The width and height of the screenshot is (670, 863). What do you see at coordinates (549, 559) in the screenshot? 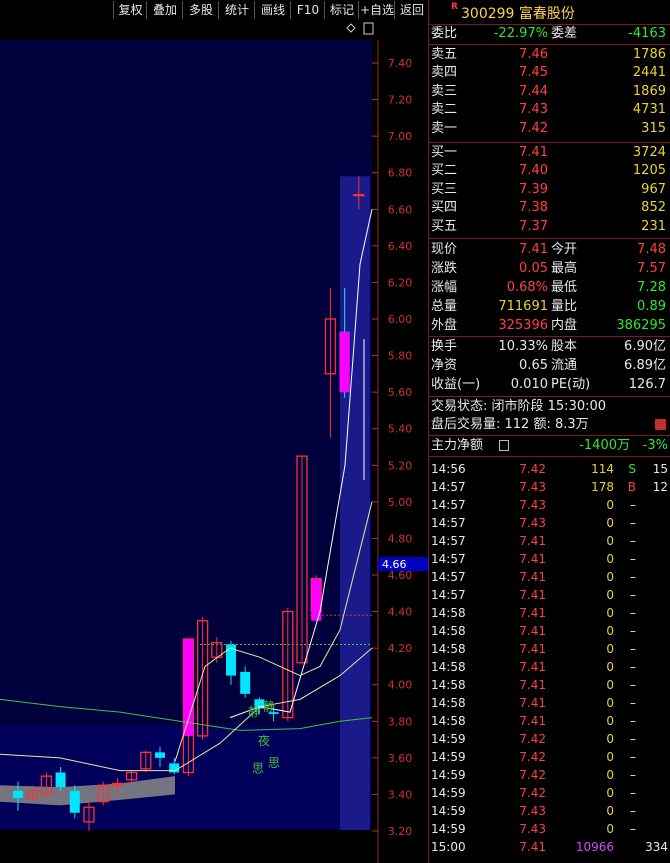
I see `tick-trade-row: 14:57 7.41 0 –` at bounding box center [549, 559].